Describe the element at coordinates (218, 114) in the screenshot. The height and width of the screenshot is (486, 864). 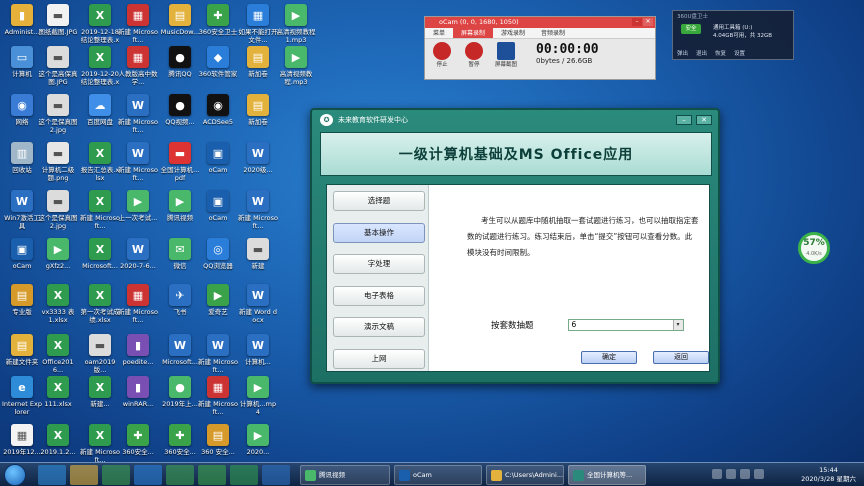
I see `desktop-icon: ◉ ACDSee5` at that location.